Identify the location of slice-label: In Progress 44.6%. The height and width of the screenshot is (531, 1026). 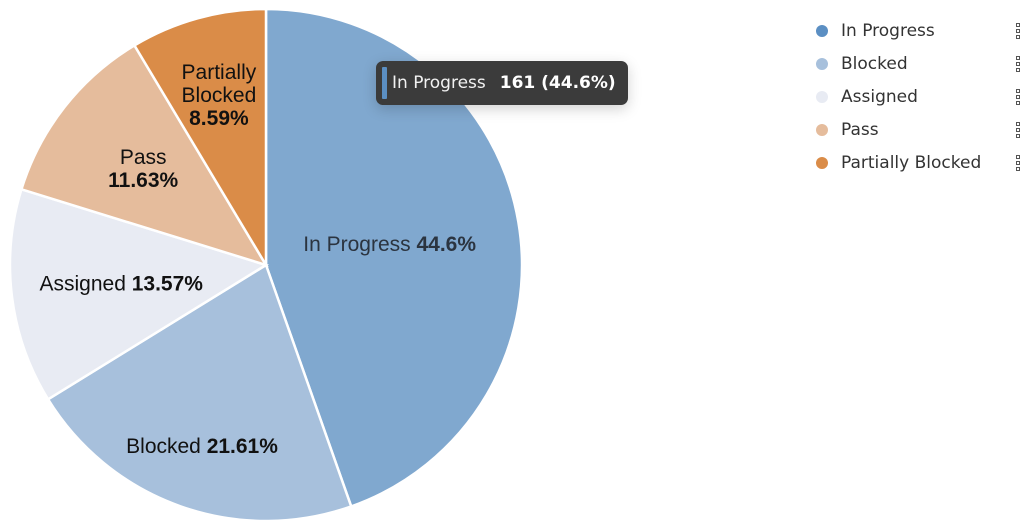
(389, 244).